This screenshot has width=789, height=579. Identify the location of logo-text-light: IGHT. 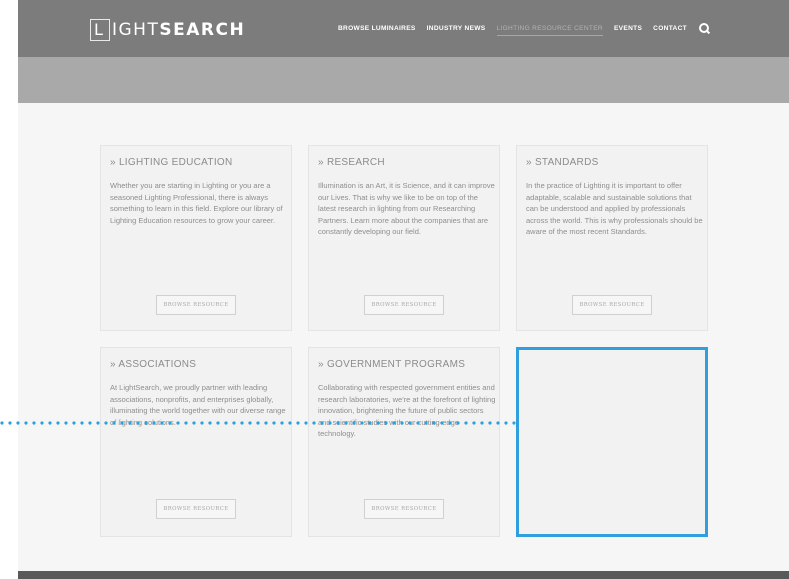
(136, 30).